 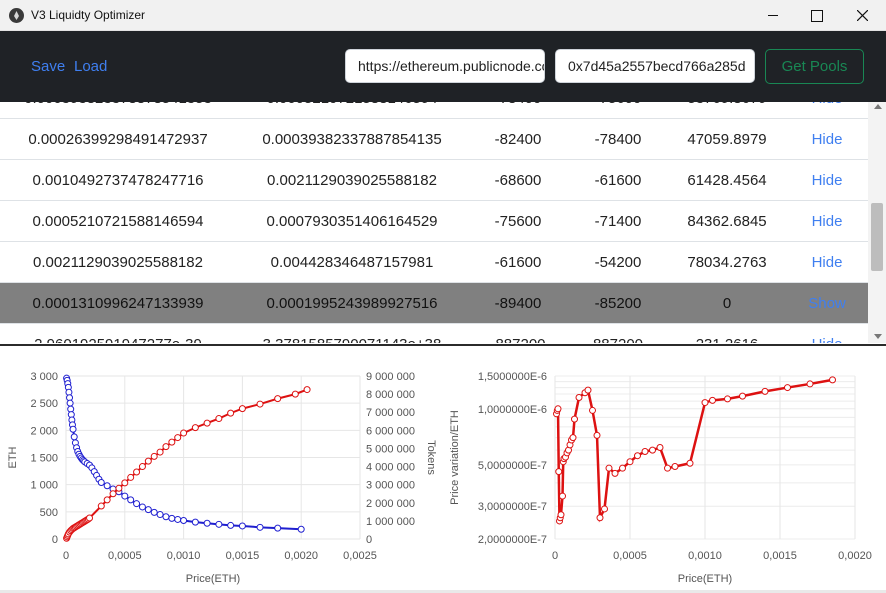 I want to click on tick-lower-cell: -89400, so click(x=518, y=303).